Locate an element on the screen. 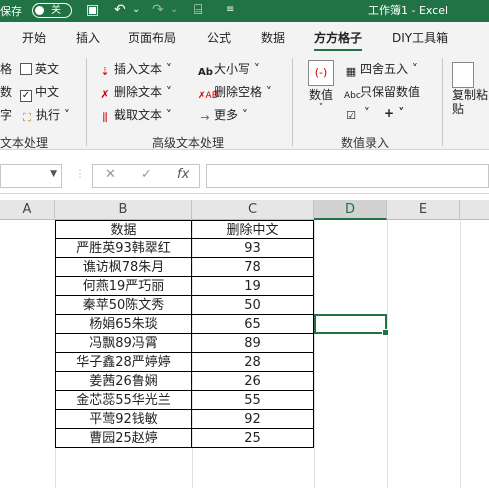 The image size is (489, 488). chinese-checkbox-item: ✓ 中文 is located at coordinates (39, 92).